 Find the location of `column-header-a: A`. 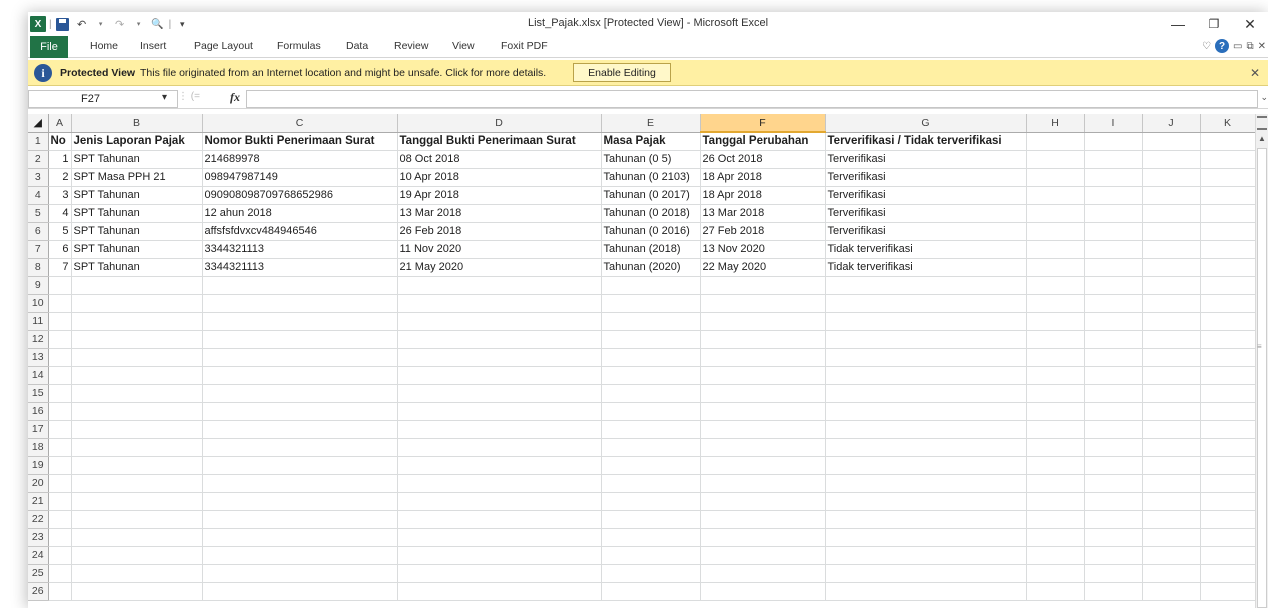

column-header-a: A is located at coordinates (60, 123).